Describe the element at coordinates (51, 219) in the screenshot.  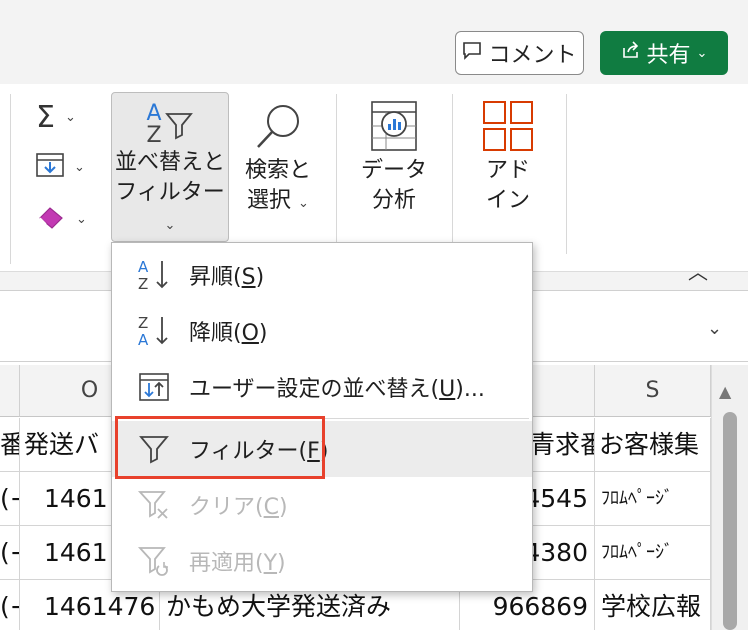
I see `eraser-icon` at that location.